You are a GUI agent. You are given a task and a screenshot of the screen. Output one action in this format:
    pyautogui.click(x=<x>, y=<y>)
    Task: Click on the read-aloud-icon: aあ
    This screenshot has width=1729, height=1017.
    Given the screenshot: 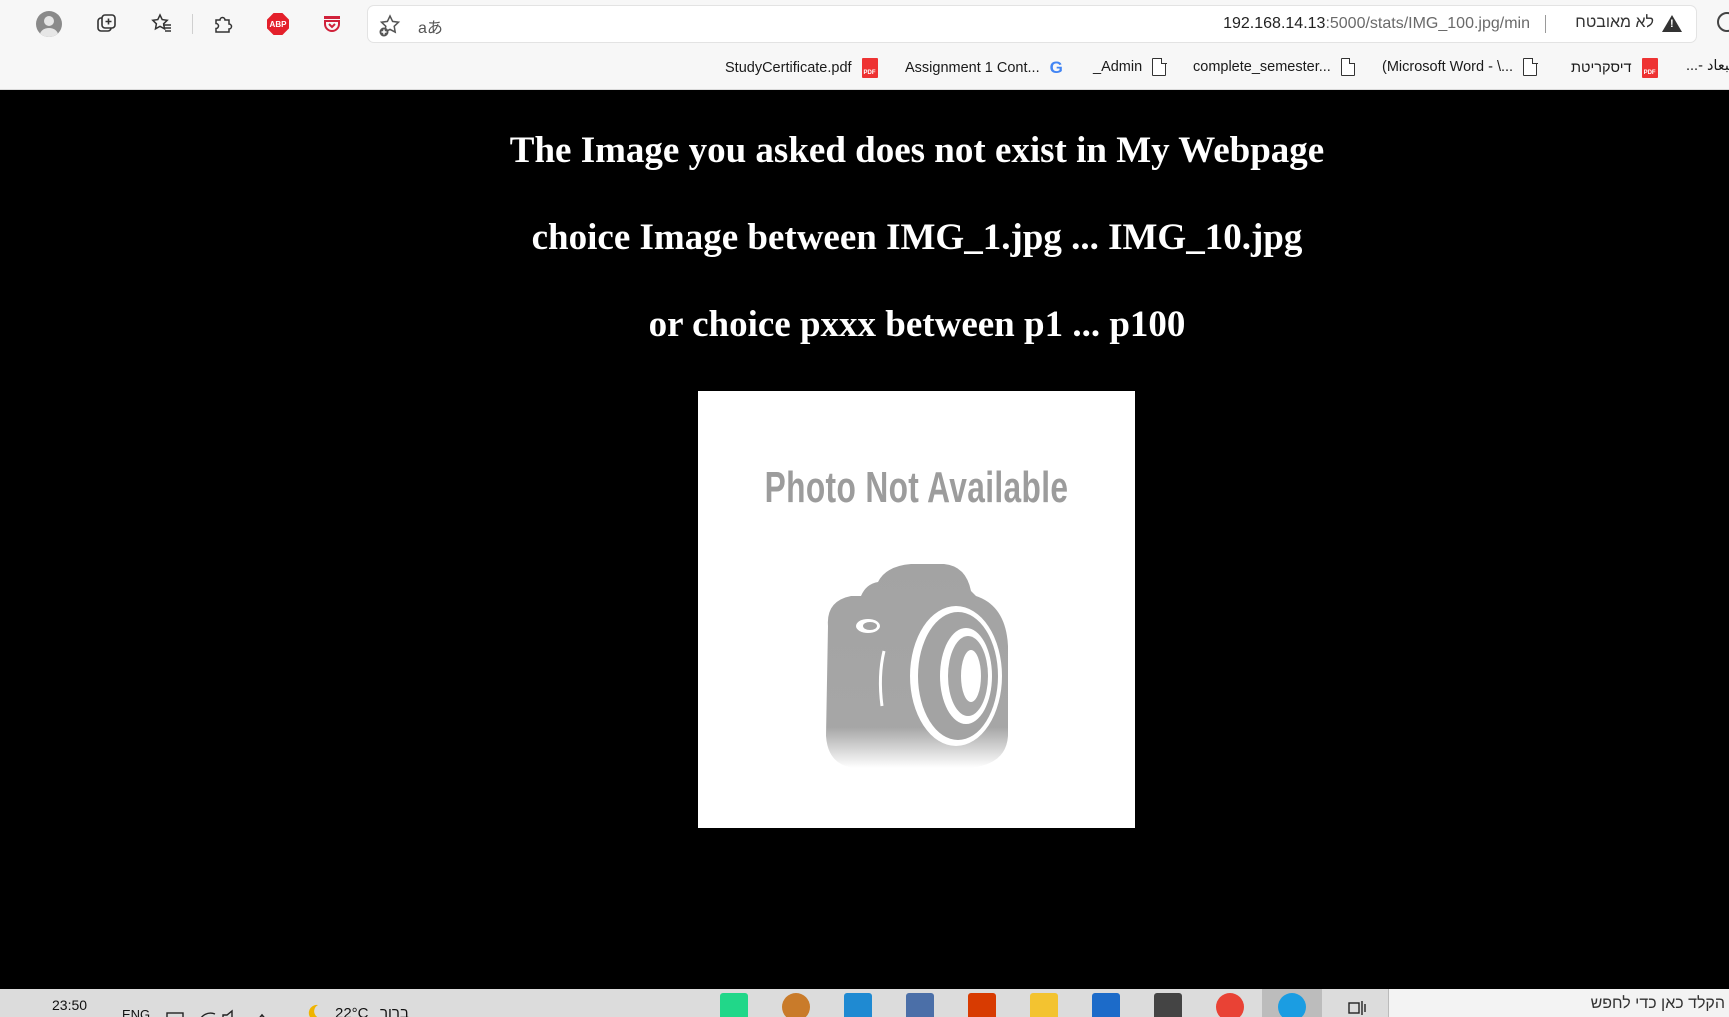 What is the action you would take?
    pyautogui.click(x=430, y=26)
    